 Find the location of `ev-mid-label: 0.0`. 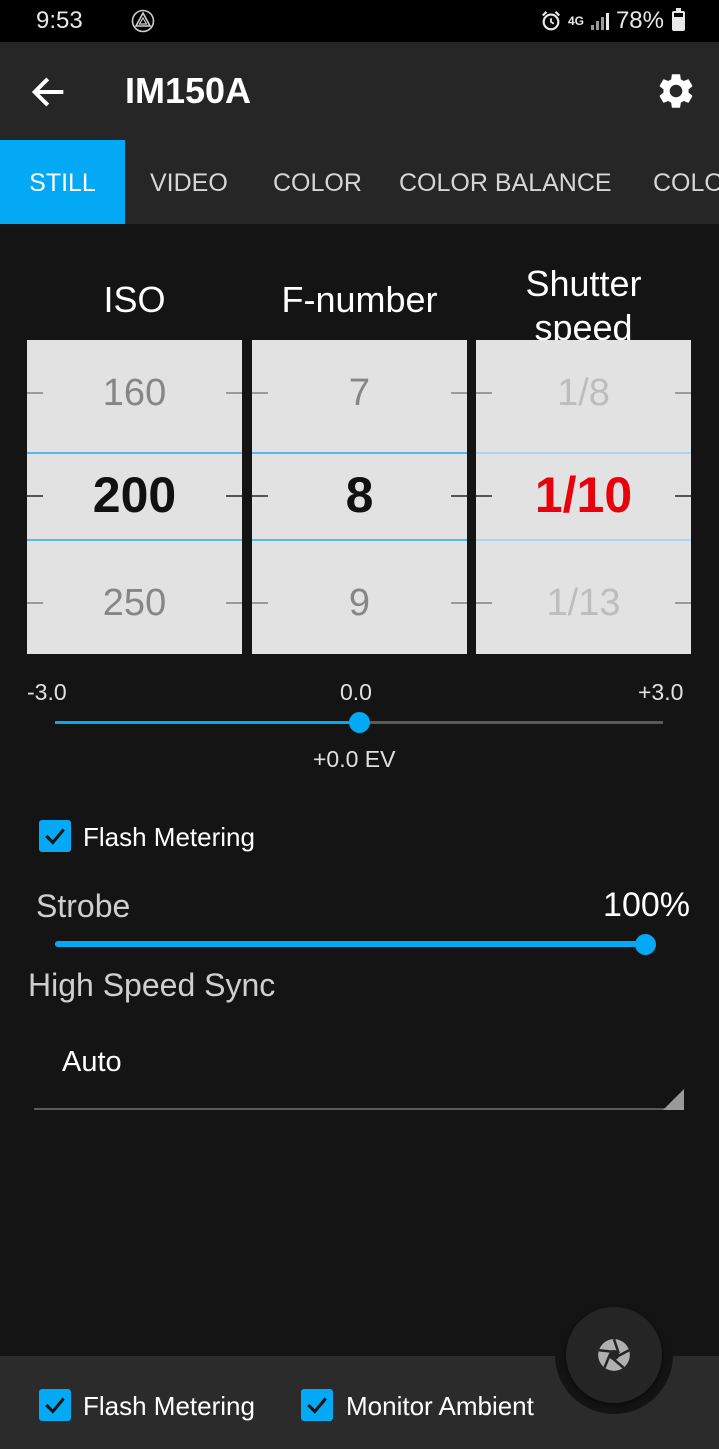

ev-mid-label: 0.0 is located at coordinates (356, 692).